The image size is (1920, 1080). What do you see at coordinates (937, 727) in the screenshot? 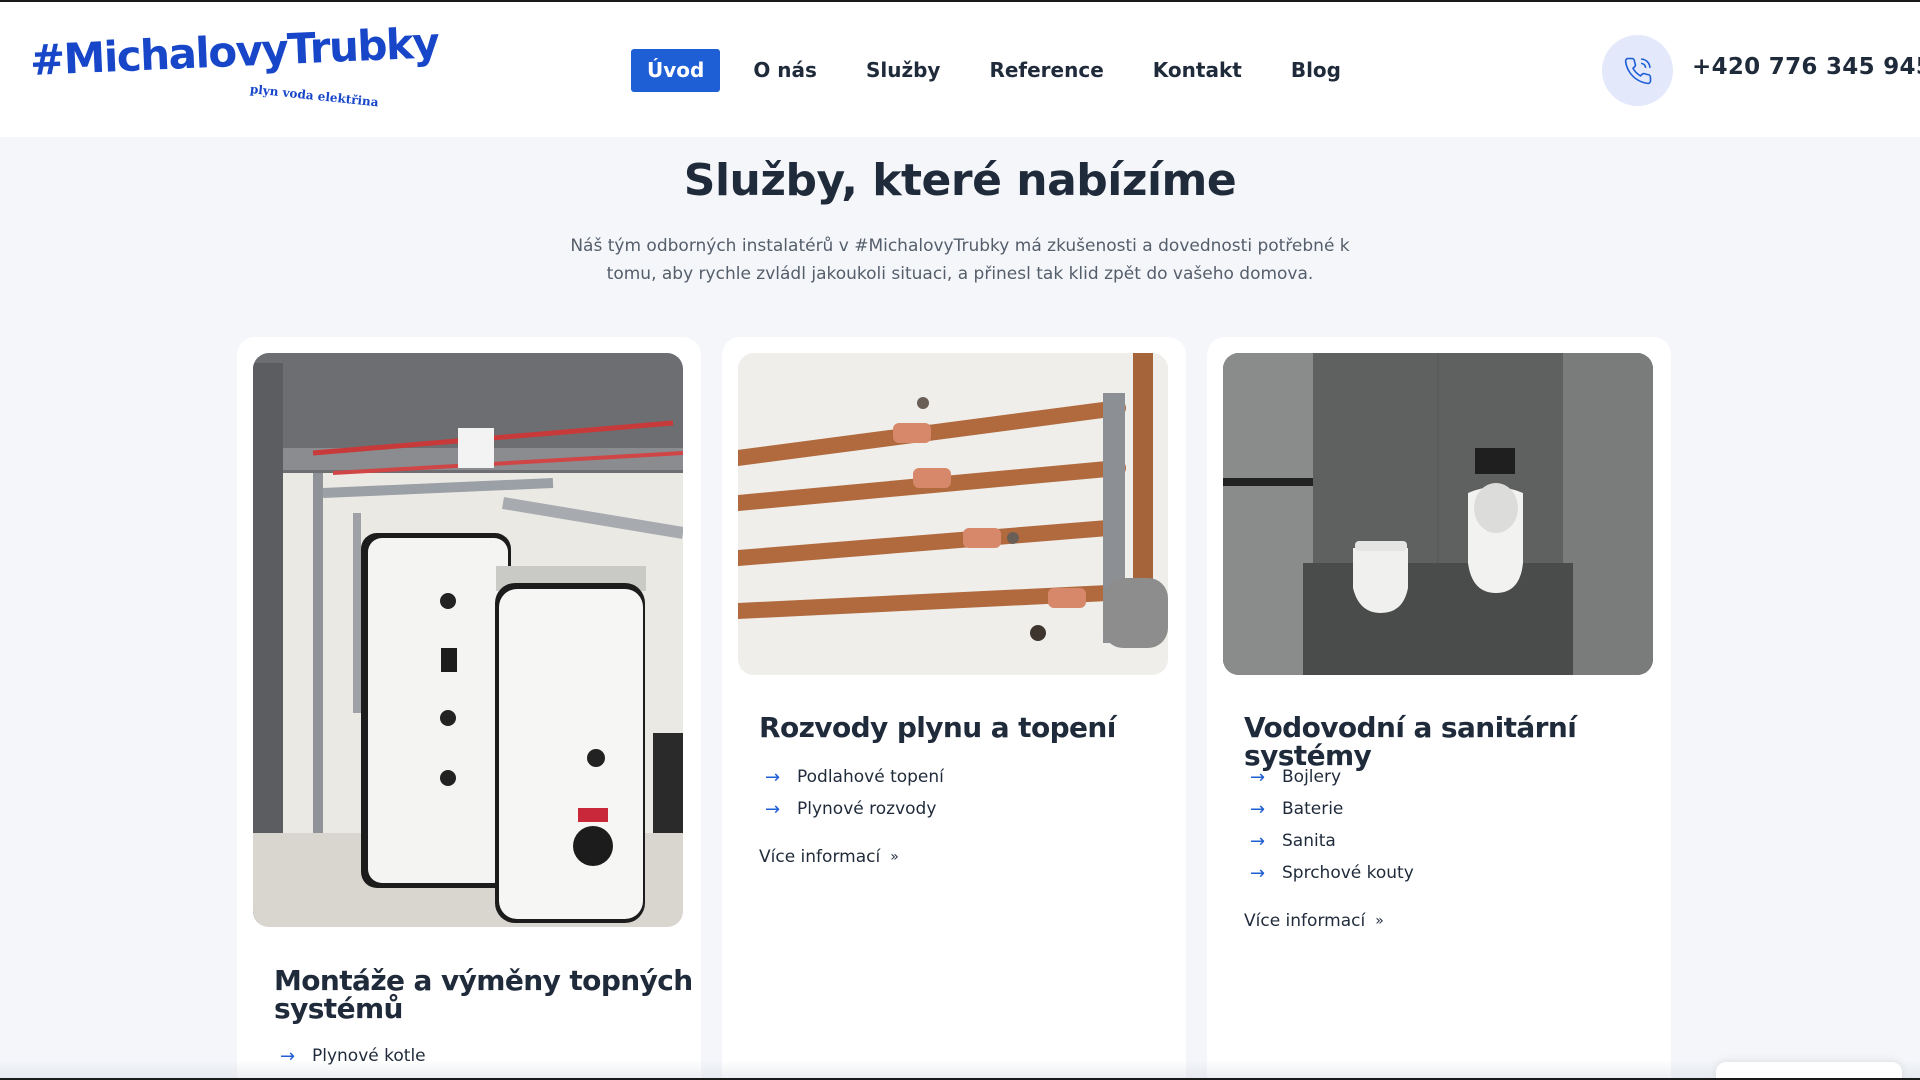
I see `card-title: Rozvody plynu a topení` at bounding box center [937, 727].